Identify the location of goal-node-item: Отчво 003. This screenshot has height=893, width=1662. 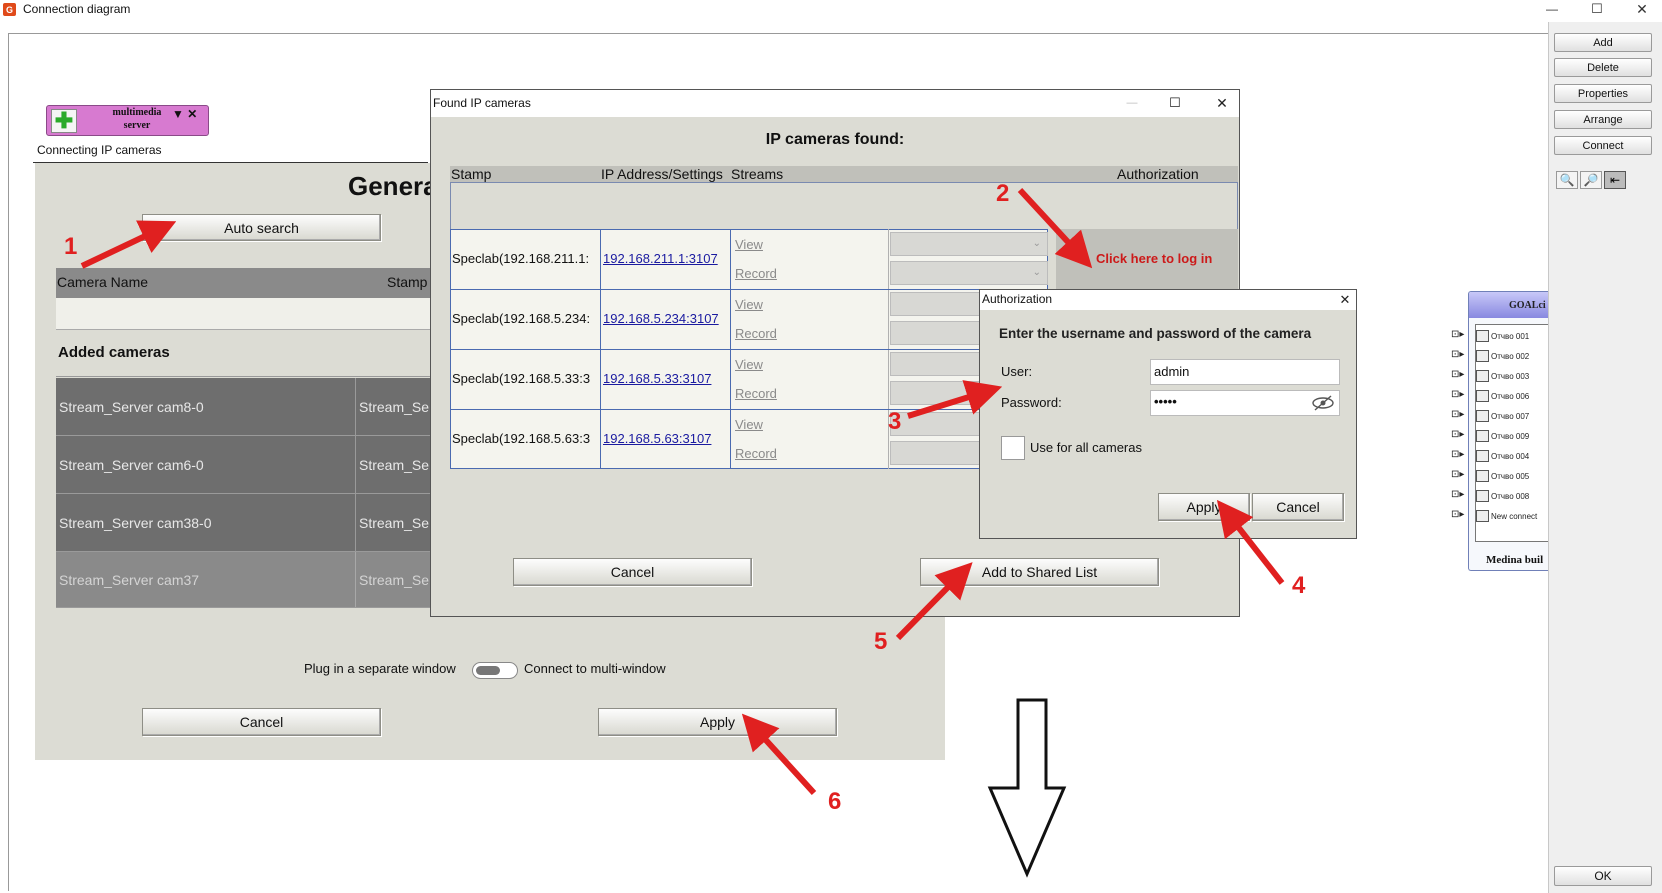
(1512, 376).